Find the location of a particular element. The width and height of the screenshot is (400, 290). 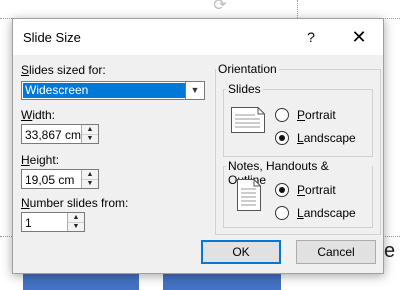

slides-landscape-label: Landscape is located at coordinates (326, 138).